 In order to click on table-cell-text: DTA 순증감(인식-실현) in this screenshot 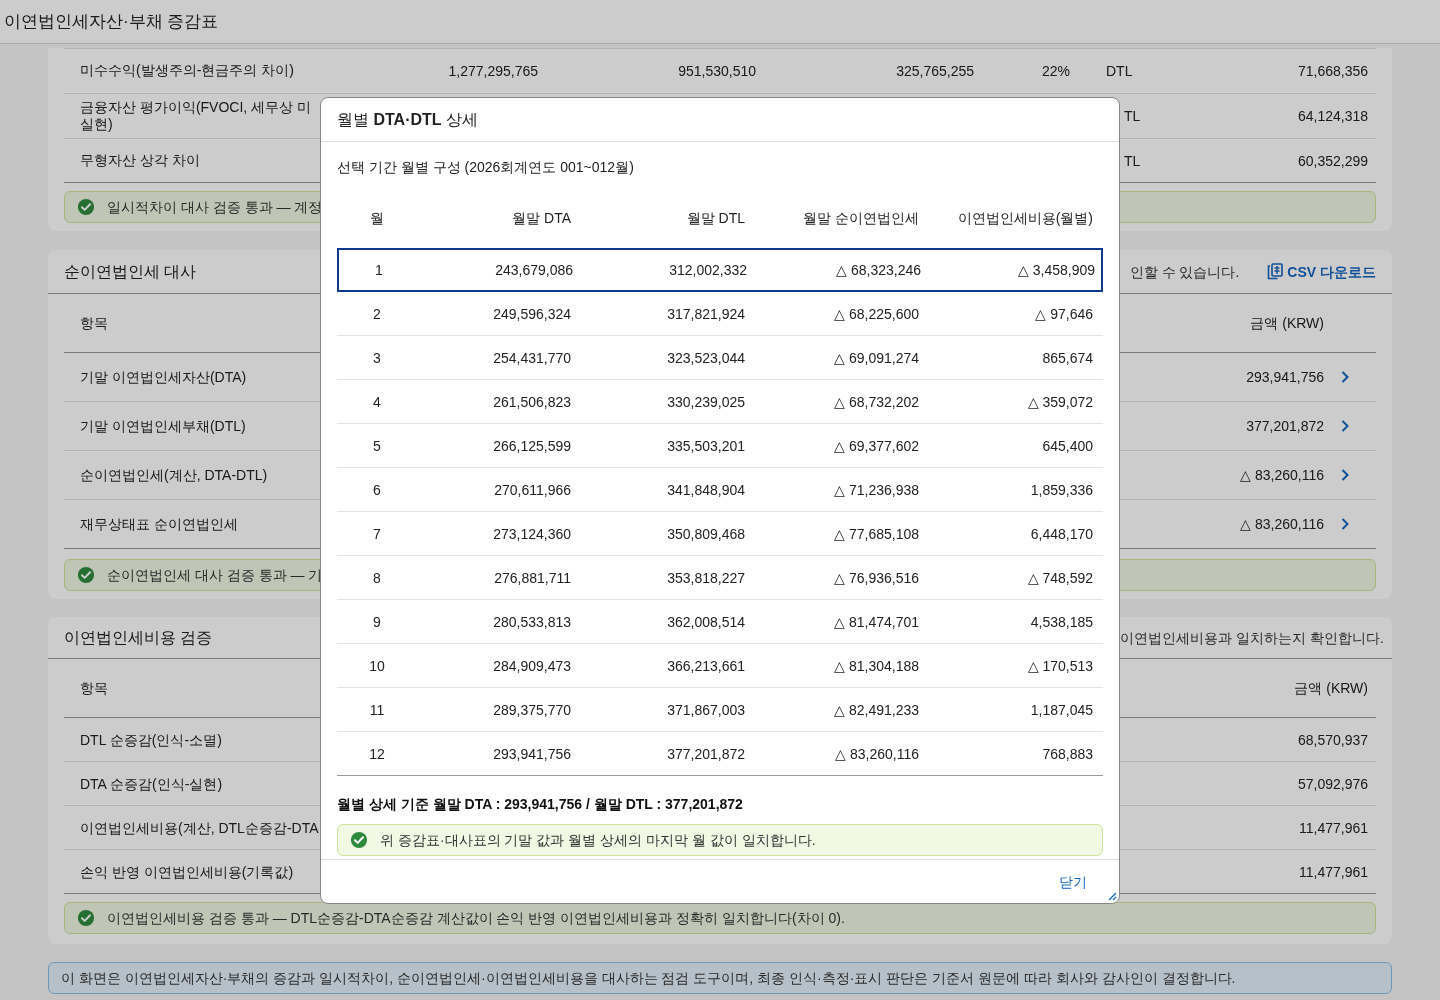, I will do `click(151, 784)`.